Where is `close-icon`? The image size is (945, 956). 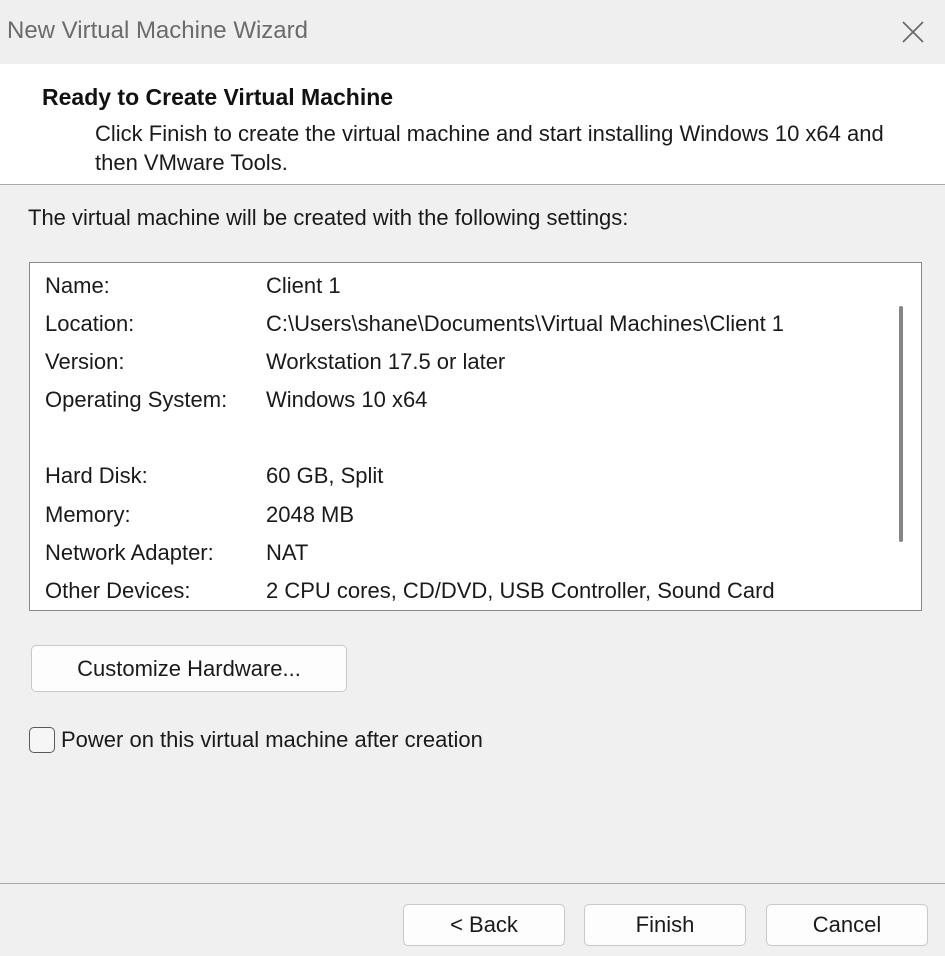 close-icon is located at coordinates (913, 32).